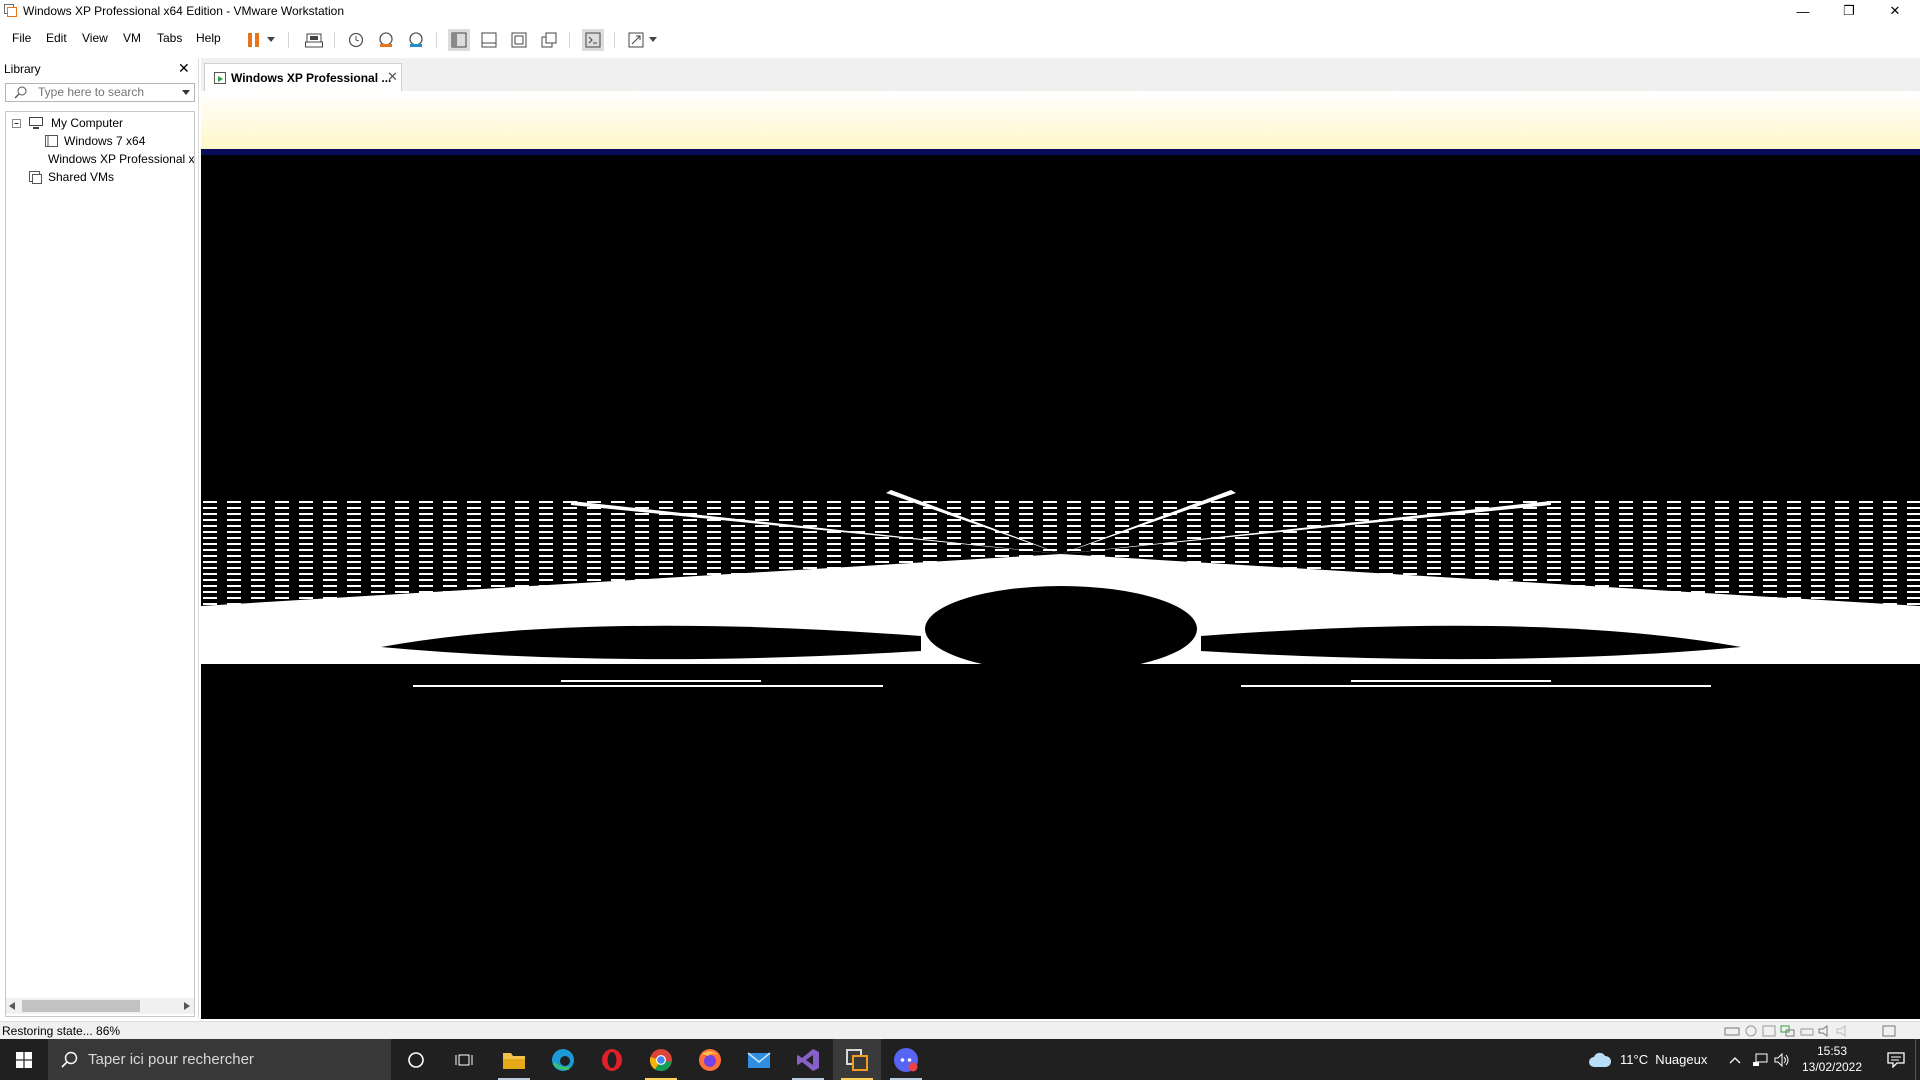 This screenshot has width=1920, height=1080. I want to click on library-search-box, so click(100, 92).